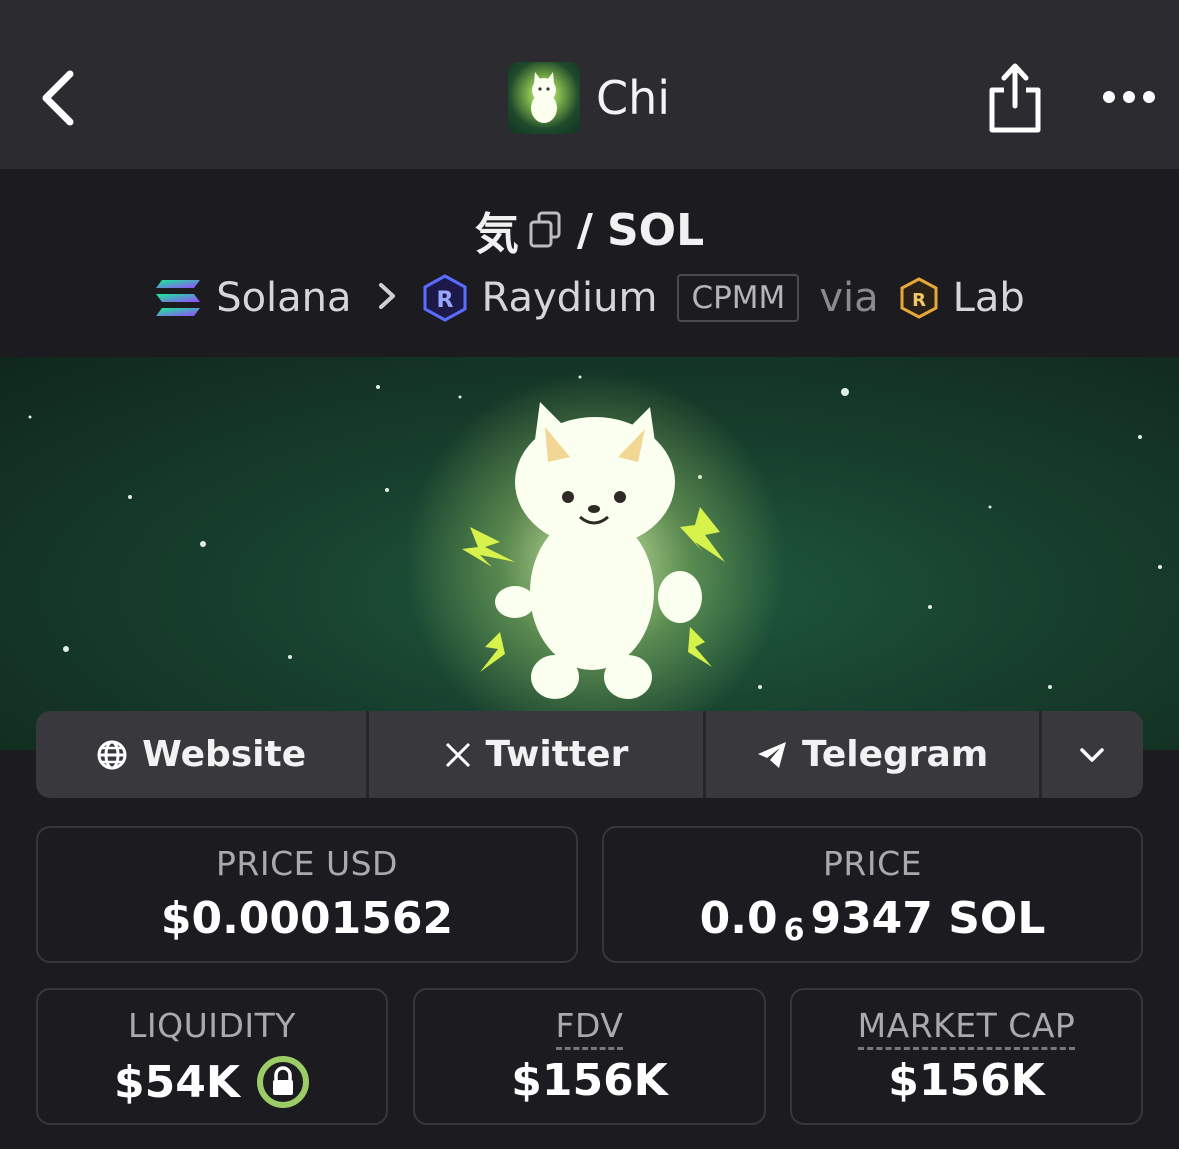 The height and width of the screenshot is (1149, 1179). Describe the element at coordinates (928, 918) in the screenshot. I see `price-suffix: 9347 SOL` at that location.